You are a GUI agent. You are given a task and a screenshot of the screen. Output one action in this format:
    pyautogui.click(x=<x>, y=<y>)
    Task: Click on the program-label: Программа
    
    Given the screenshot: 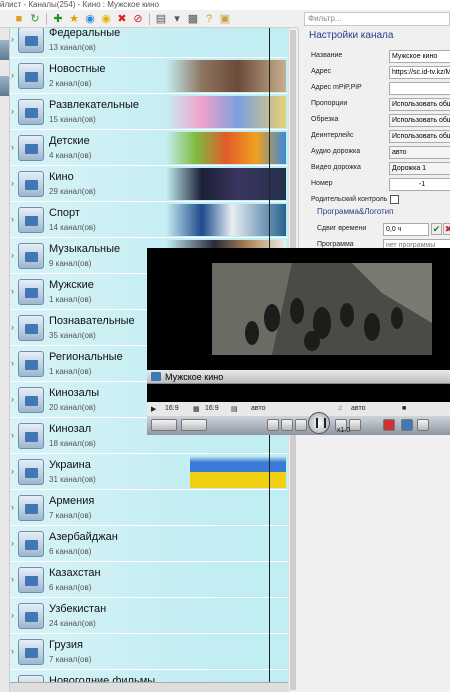 What is the action you would take?
    pyautogui.click(x=335, y=244)
    